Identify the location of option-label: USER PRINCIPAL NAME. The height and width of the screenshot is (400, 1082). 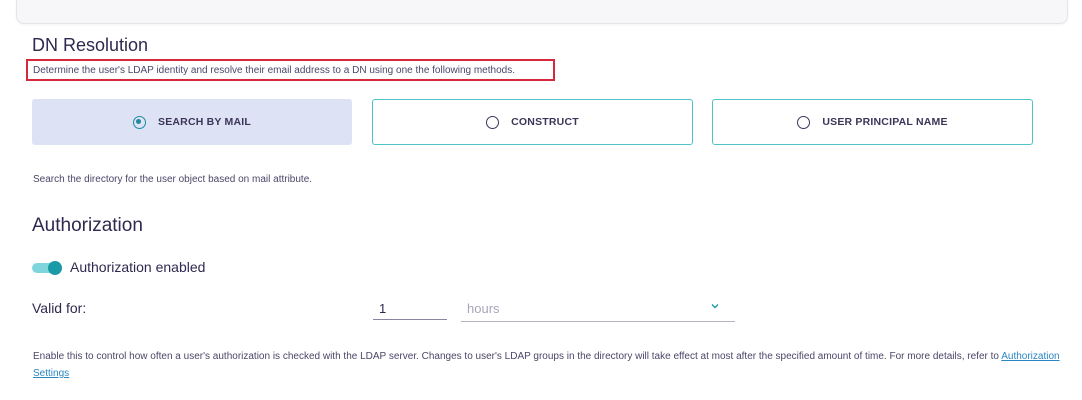
(885, 122).